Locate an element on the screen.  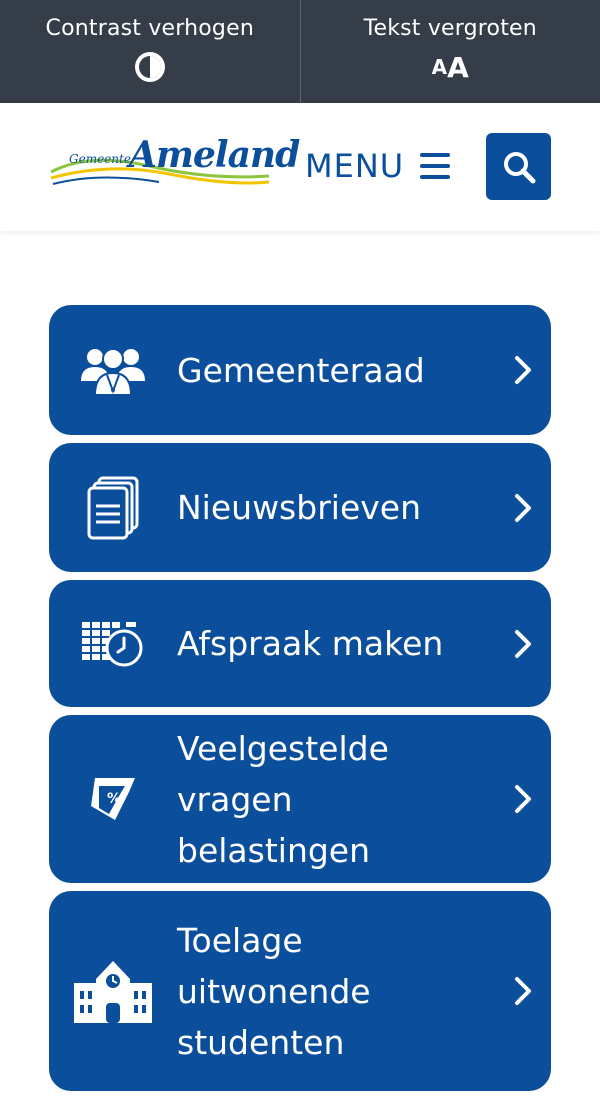
contrast-toggle-button: Contrast verhogen is located at coordinates (150, 51).